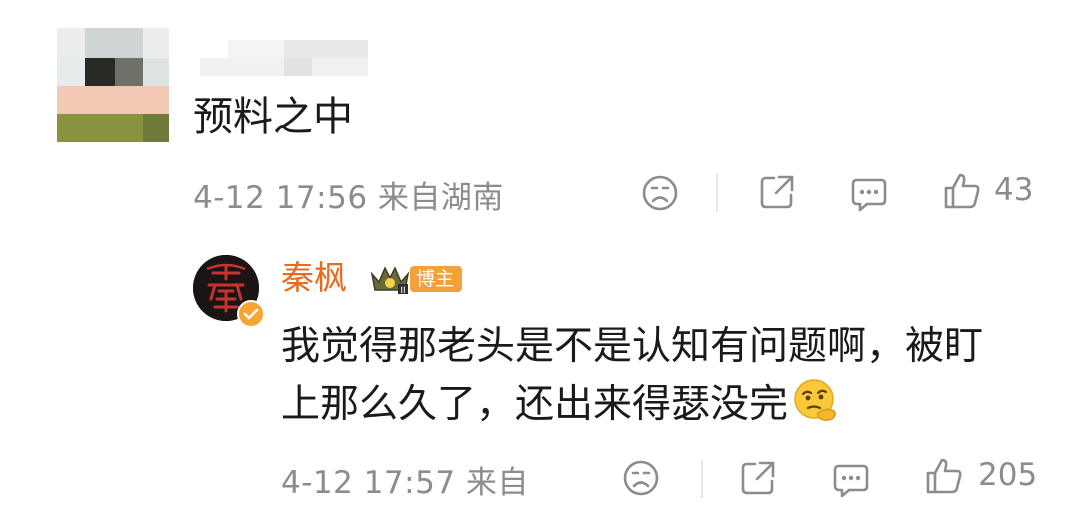 The height and width of the screenshot is (526, 1080). What do you see at coordinates (251, 314) in the screenshot?
I see `verified-badge-icon` at bounding box center [251, 314].